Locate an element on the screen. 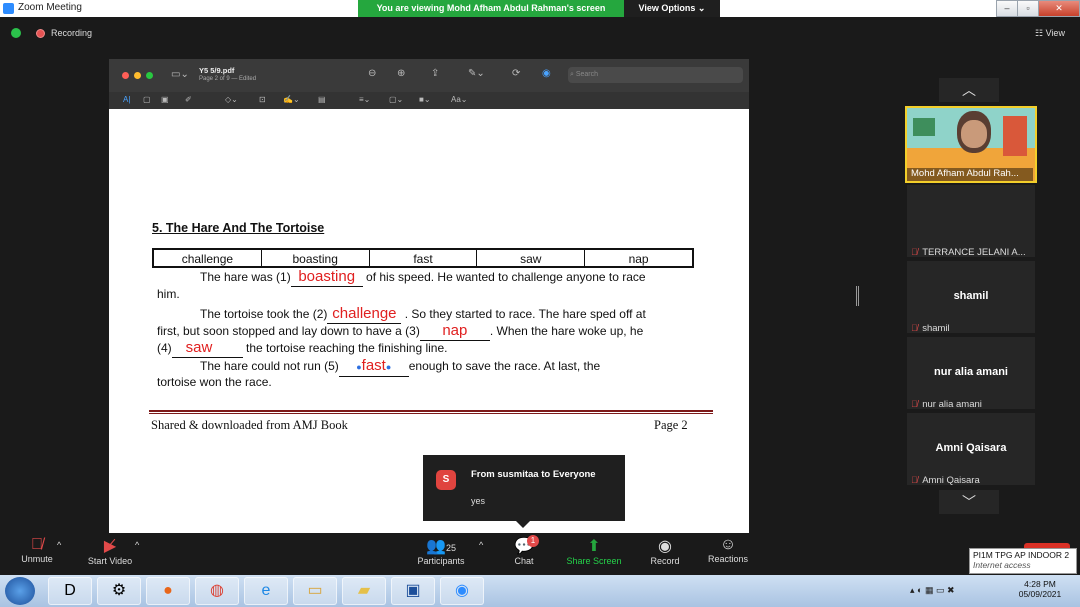 The width and height of the screenshot is (1080, 607). maximize-button: ▫ is located at coordinates (1028, 8).